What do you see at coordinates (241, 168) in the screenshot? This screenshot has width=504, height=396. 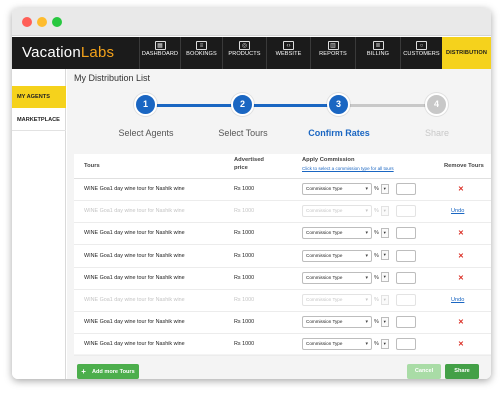 I see `price-column-header-line2: price` at bounding box center [241, 168].